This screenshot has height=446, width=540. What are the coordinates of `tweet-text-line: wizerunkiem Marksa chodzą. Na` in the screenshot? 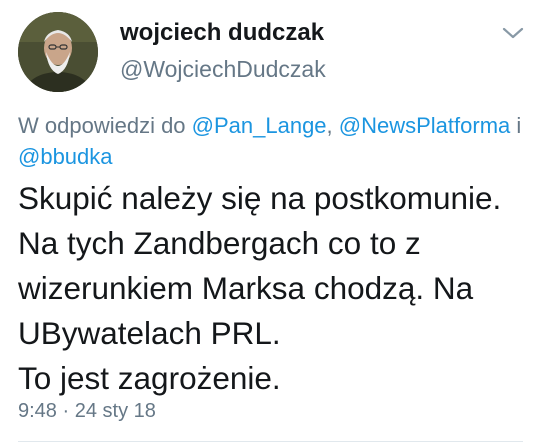 It's located at (246, 288).